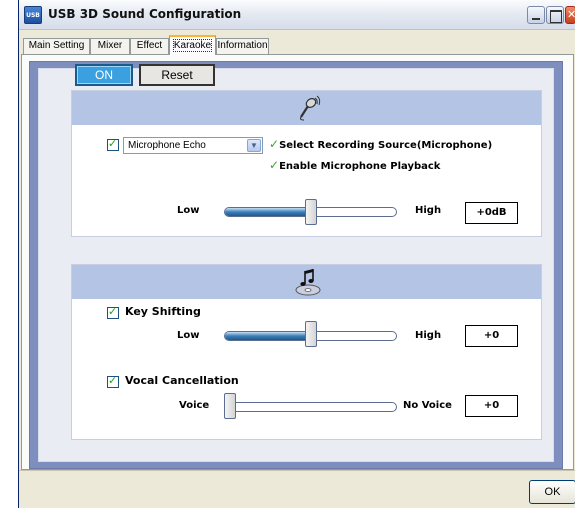 The image size is (575, 508). What do you see at coordinates (113, 144) in the screenshot?
I see `microphone-enable-checkbox` at bounding box center [113, 144].